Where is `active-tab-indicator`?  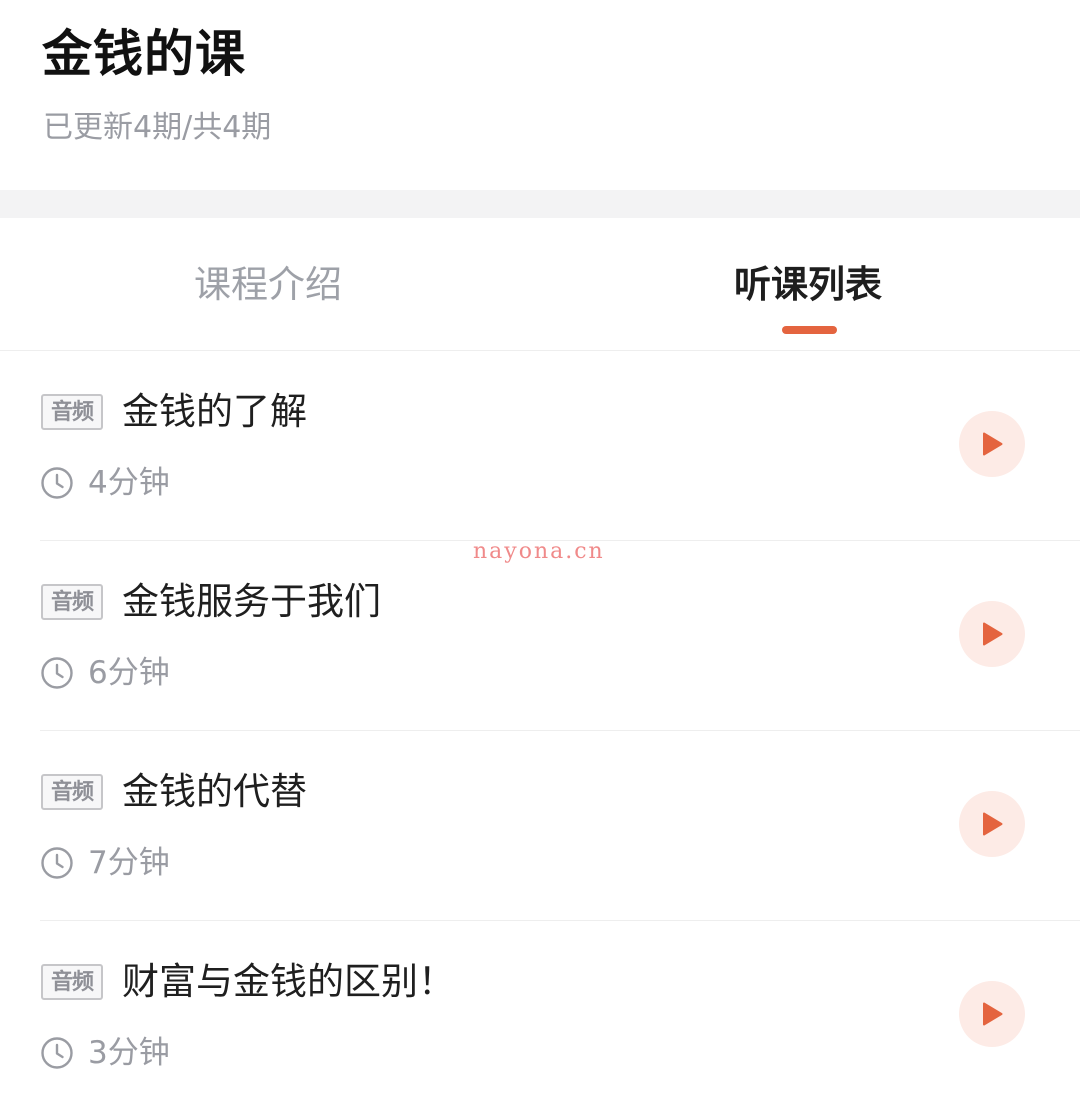 active-tab-indicator is located at coordinates (809, 330).